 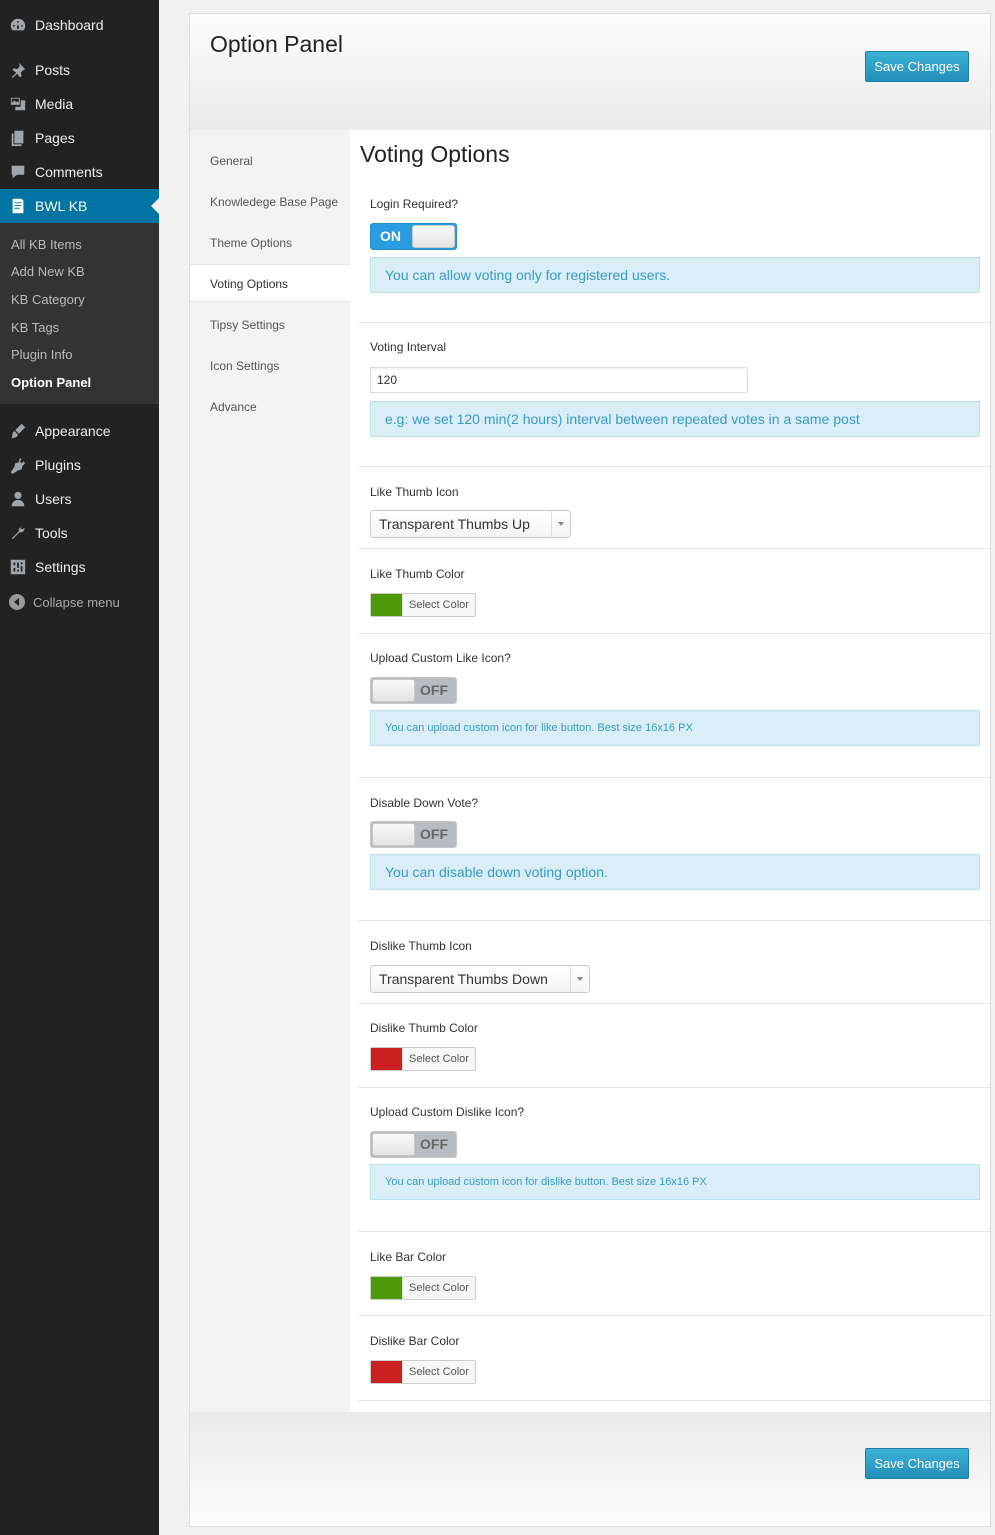 What do you see at coordinates (424, 1028) in the screenshot?
I see `dislike-thumb-color-label: Dislike Thumb Color` at bounding box center [424, 1028].